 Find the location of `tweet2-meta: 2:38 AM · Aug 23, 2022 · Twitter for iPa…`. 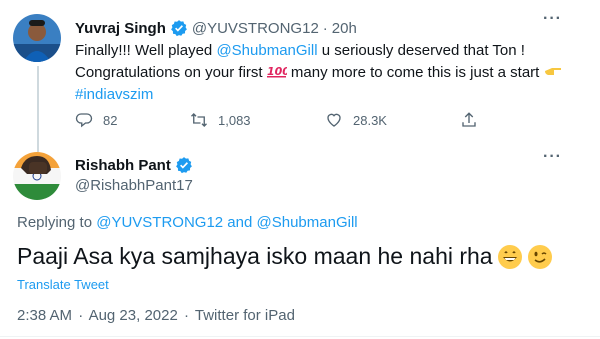

tweet2-meta: 2:38 AM · Aug 23, 2022 · Twitter for iPa… is located at coordinates (157, 315).